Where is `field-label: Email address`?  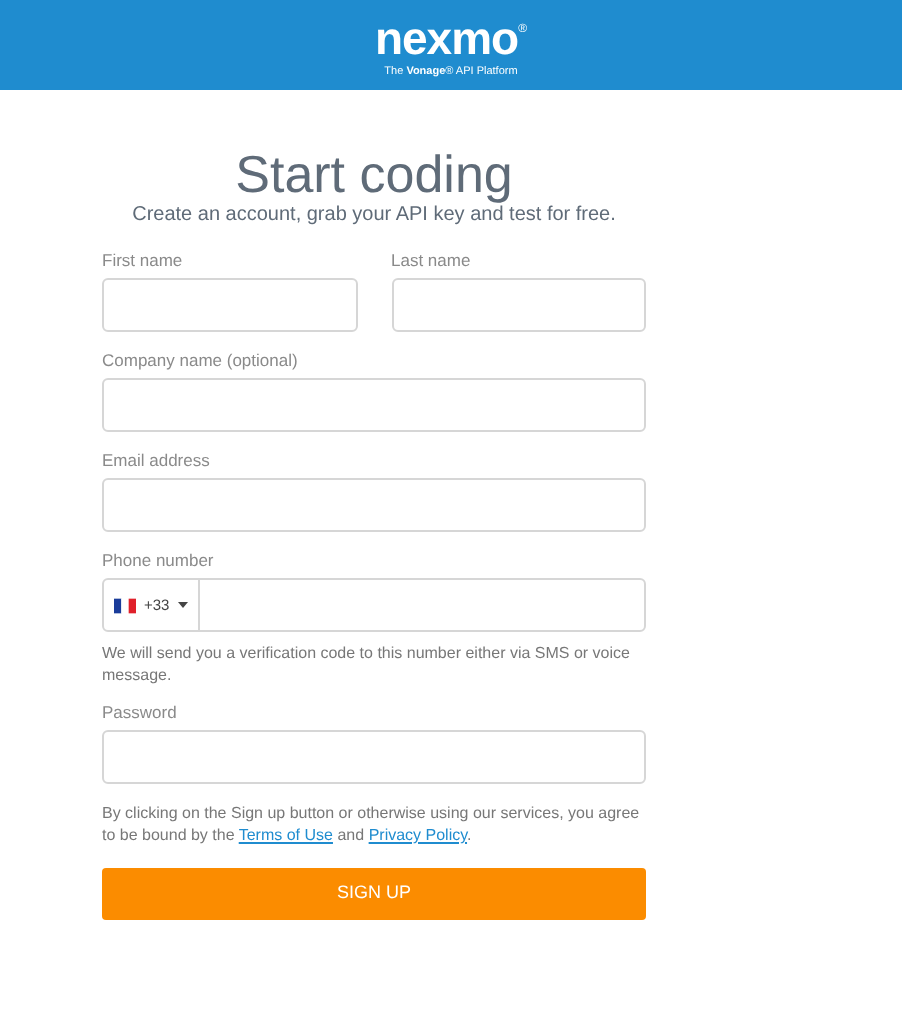
field-label: Email address is located at coordinates (157, 461).